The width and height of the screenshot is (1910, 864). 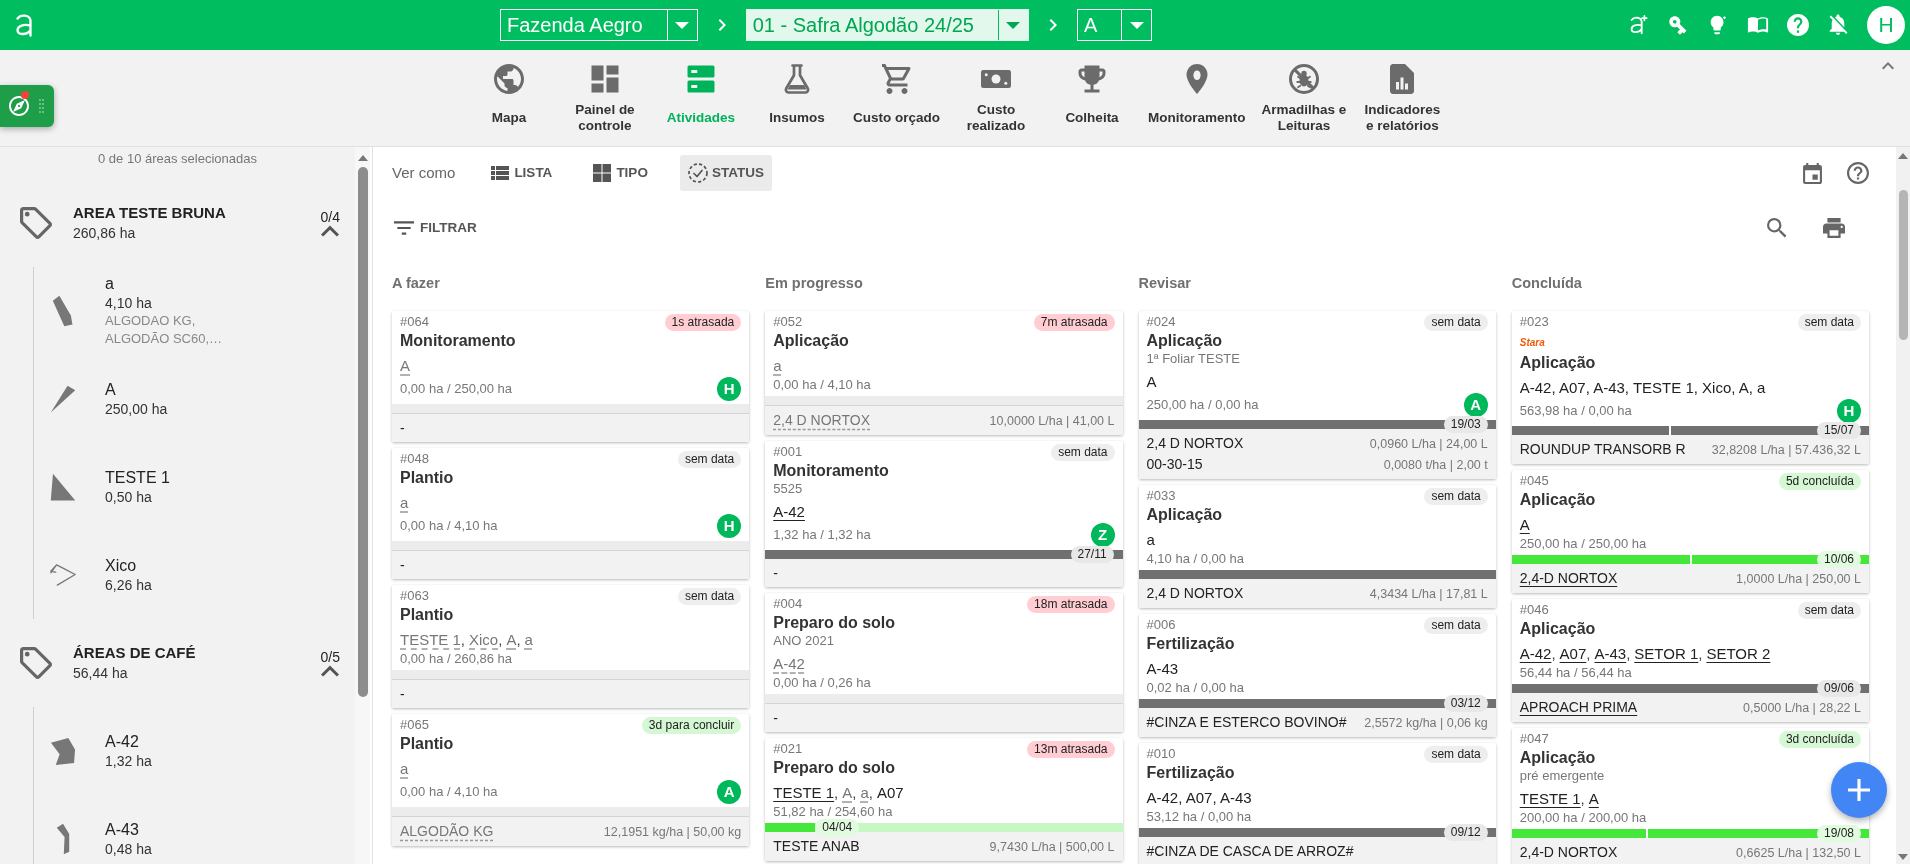 What do you see at coordinates (128, 742) in the screenshot?
I see `field-name: A-42` at bounding box center [128, 742].